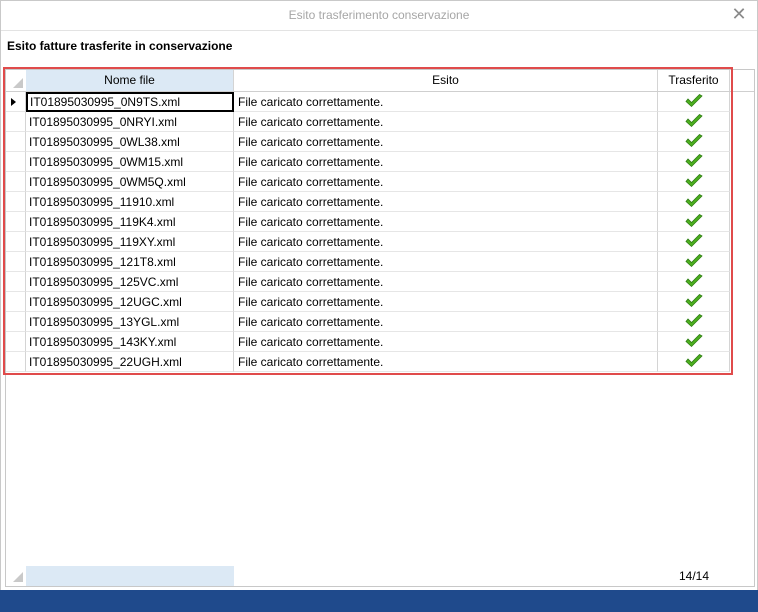 Image resolution: width=758 pixels, height=612 pixels. I want to click on cell-nome-file: IT01895030995_119K4.xml, so click(130, 222).